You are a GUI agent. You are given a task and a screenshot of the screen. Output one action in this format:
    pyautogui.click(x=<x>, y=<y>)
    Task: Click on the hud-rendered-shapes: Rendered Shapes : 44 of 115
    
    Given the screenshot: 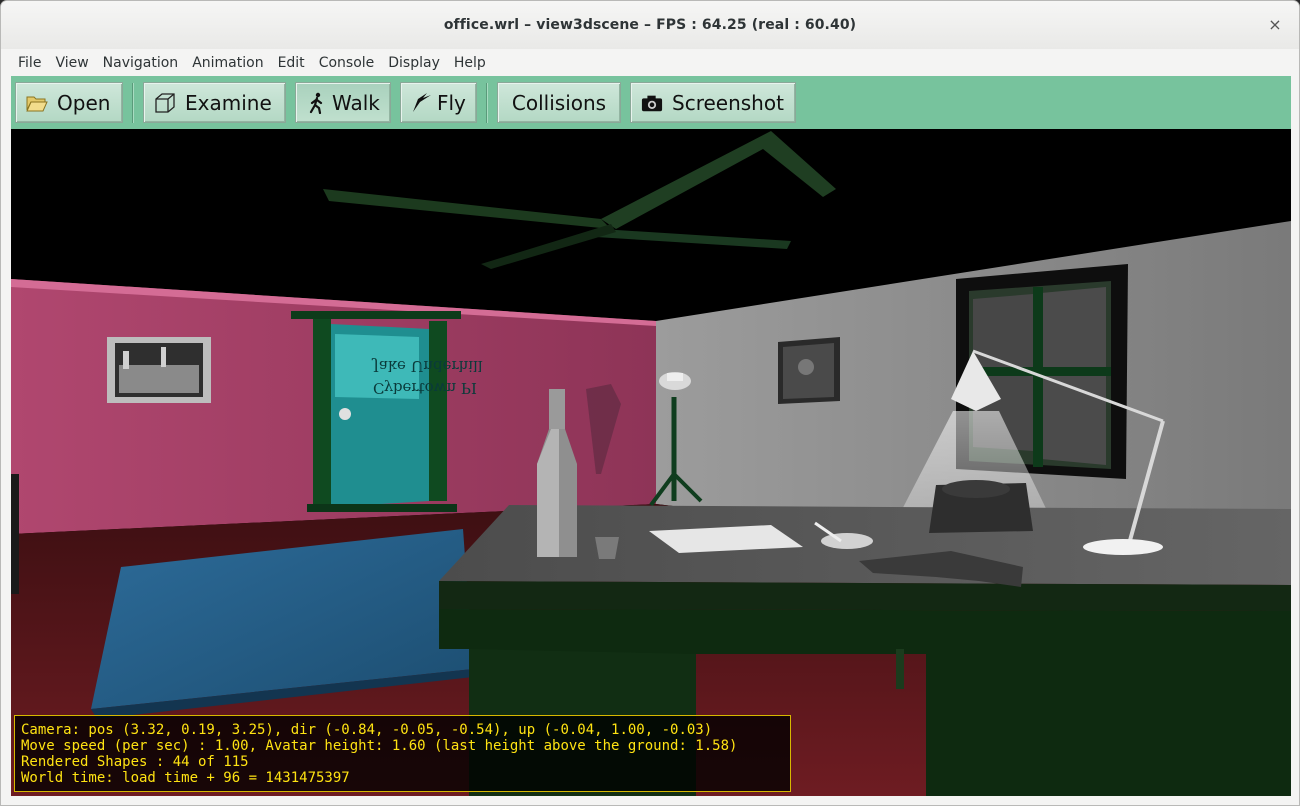 What is the action you would take?
    pyautogui.click(x=135, y=762)
    